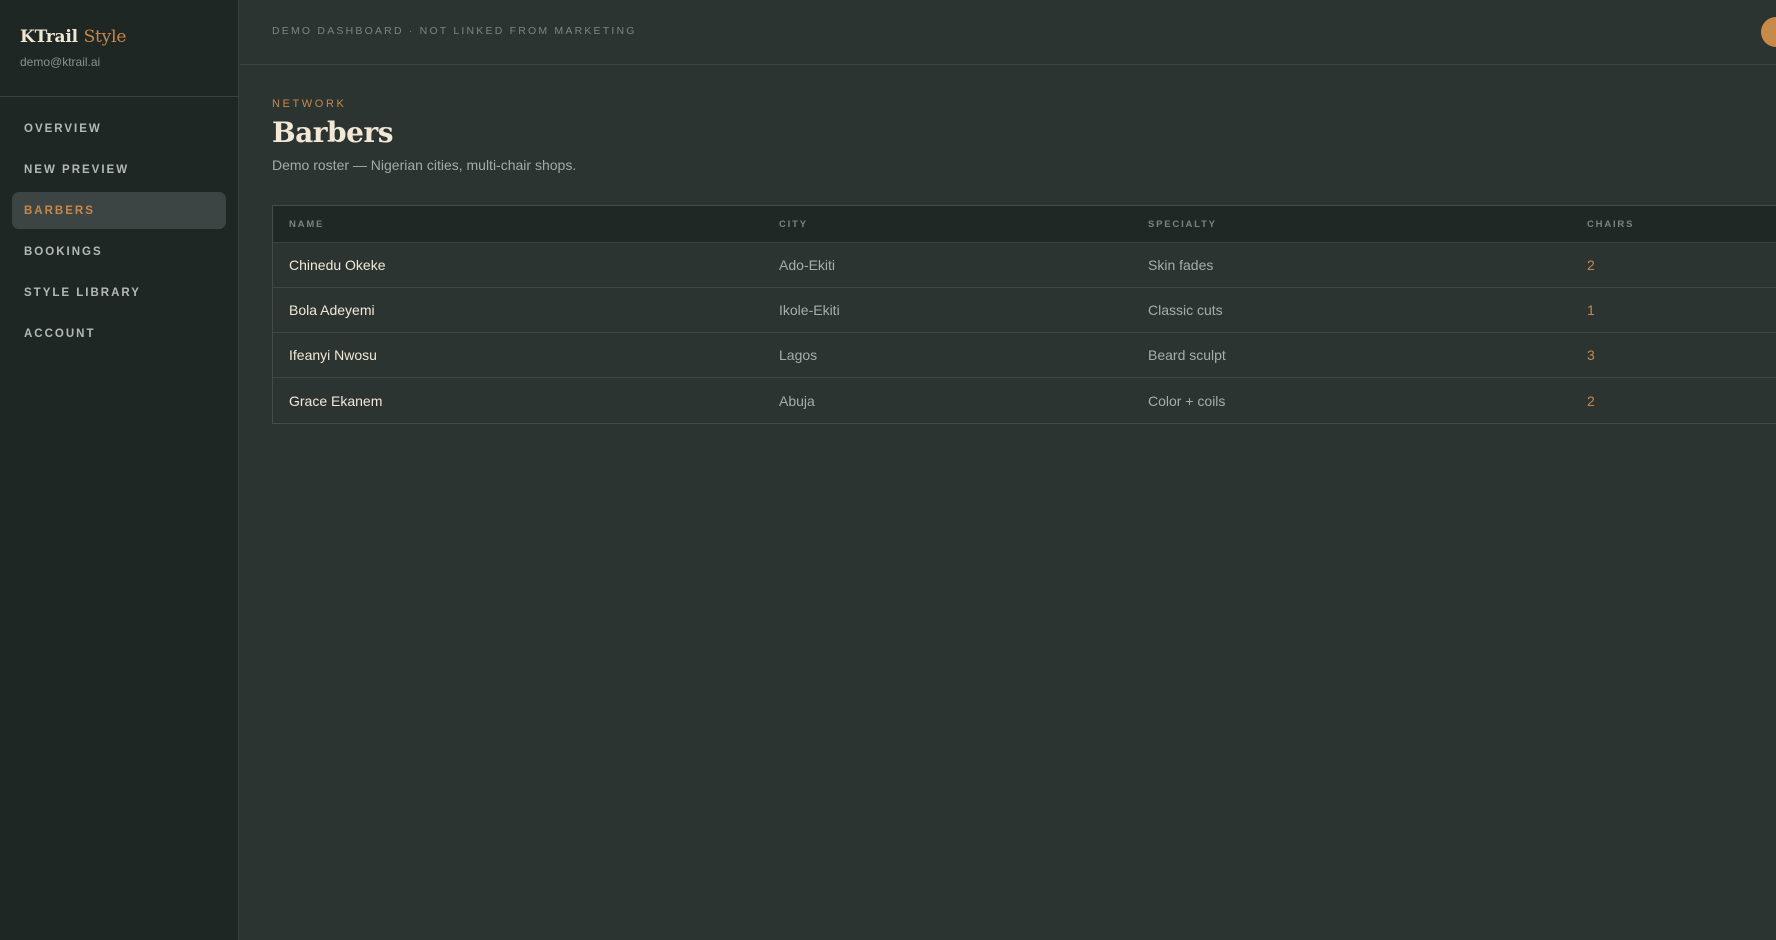 The width and height of the screenshot is (1776, 940). I want to click on cell-city: Ado-Ekiti, so click(807, 265).